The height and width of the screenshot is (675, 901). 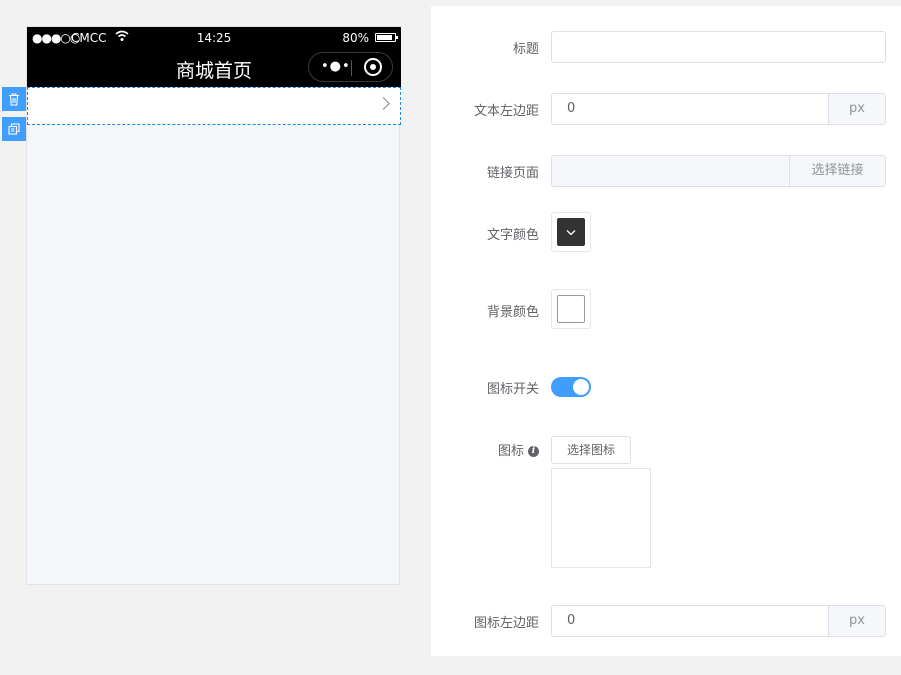 I want to click on capsule-divider, so click(x=351, y=68).